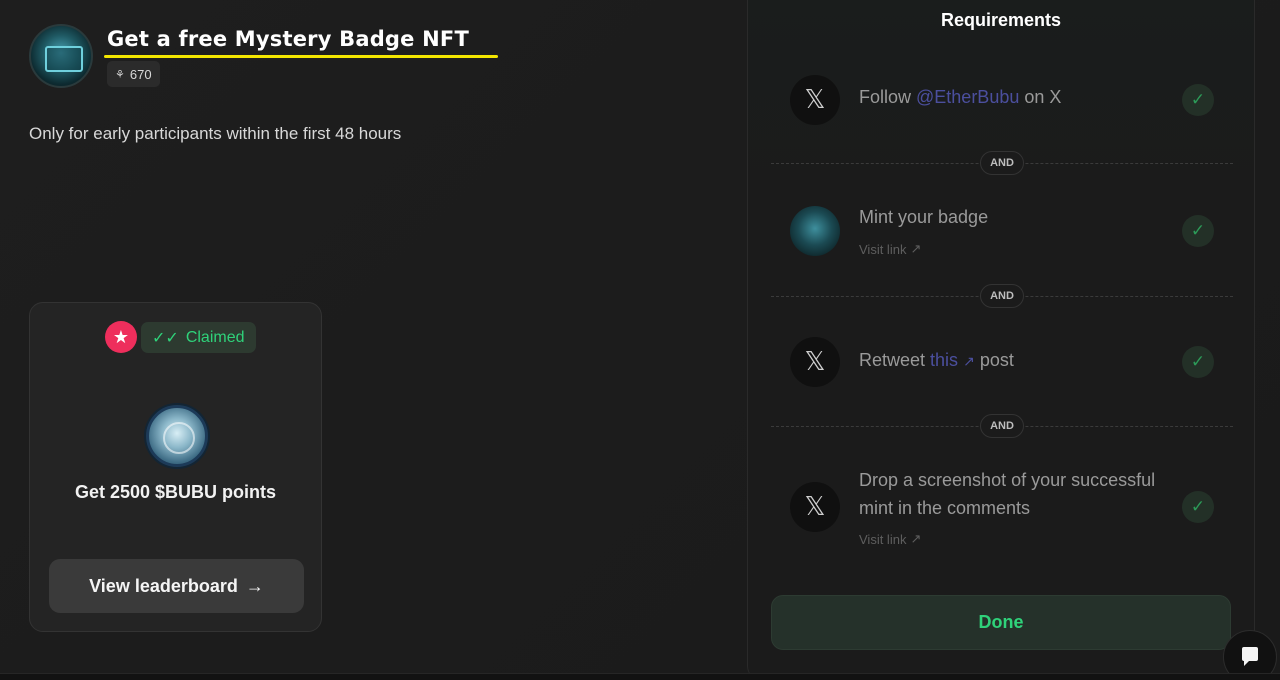  What do you see at coordinates (177, 436) in the screenshot?
I see `bubu-points-coin-icon` at bounding box center [177, 436].